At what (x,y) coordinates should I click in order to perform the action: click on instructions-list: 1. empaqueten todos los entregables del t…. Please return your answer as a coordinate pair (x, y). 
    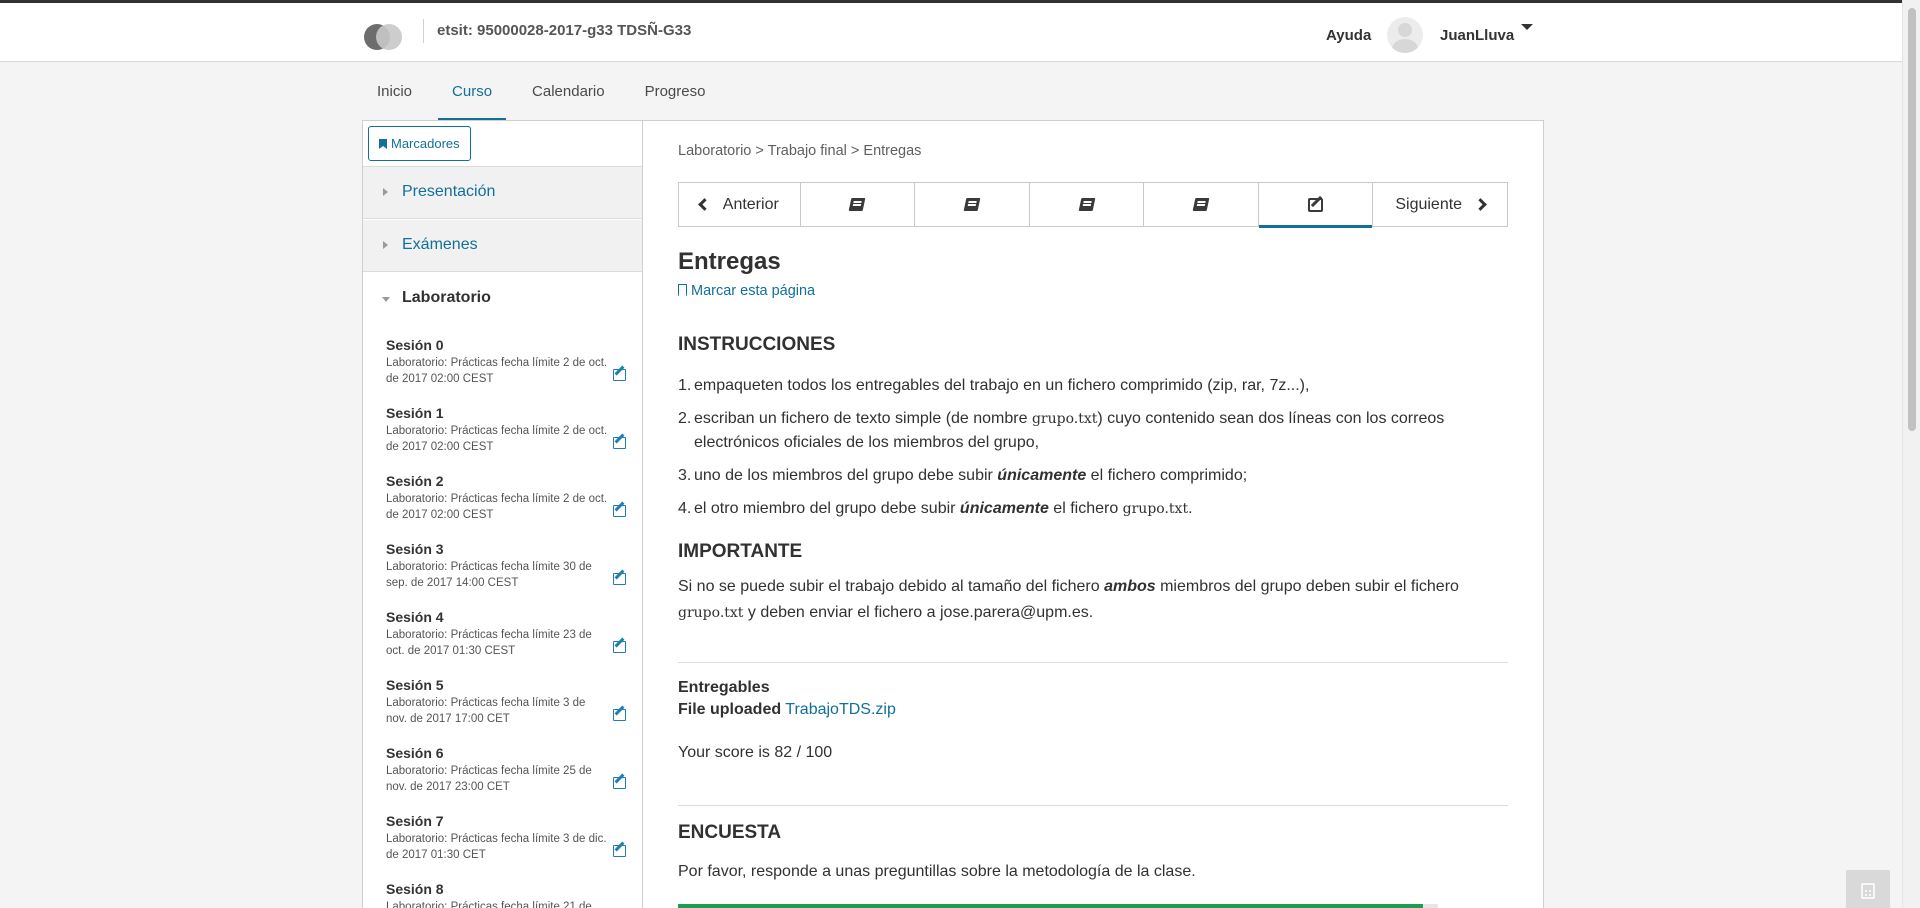
    Looking at the image, I should click on (1093, 452).